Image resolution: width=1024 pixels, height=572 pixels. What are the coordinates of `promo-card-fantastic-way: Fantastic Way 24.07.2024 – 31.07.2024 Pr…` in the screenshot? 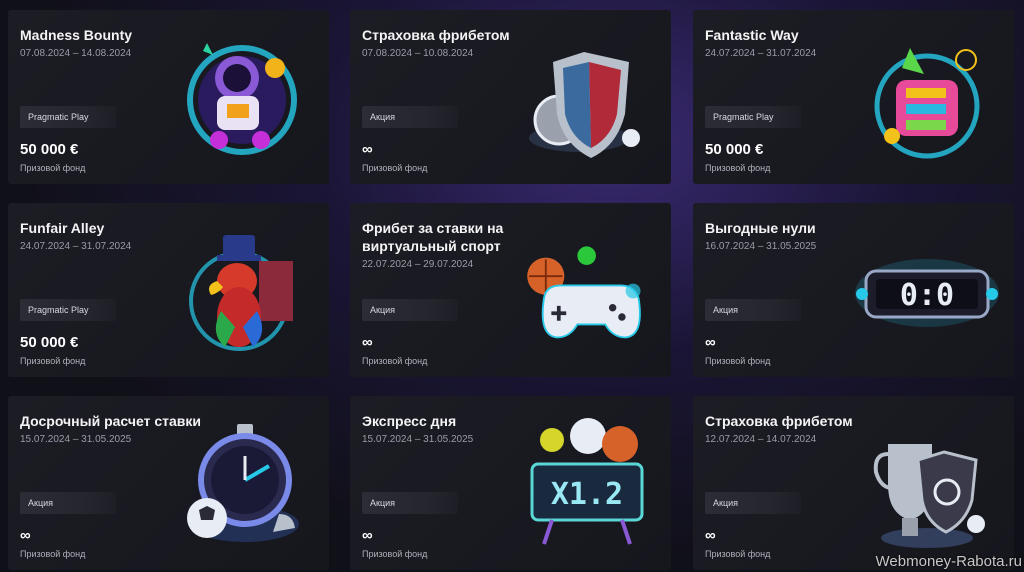 It's located at (853, 97).